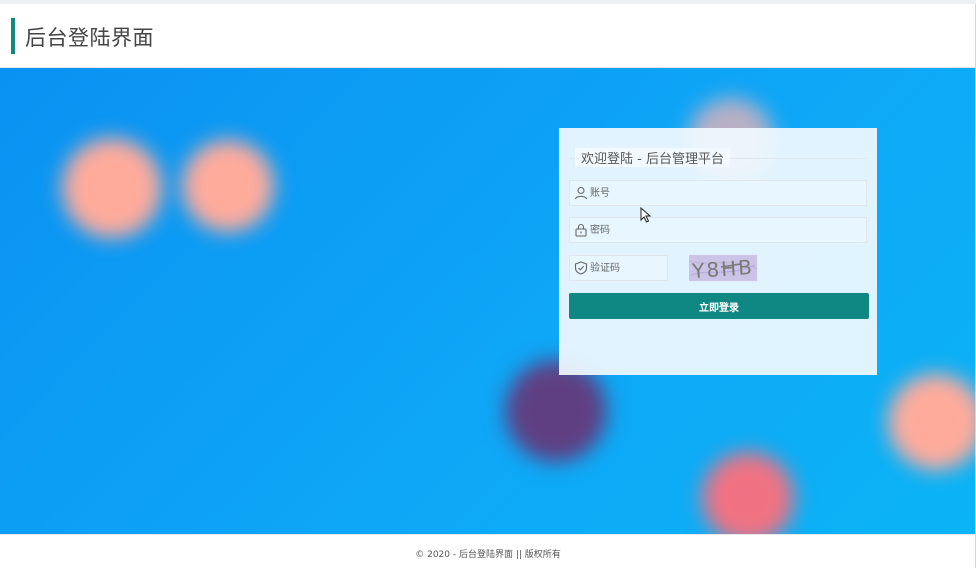 The width and height of the screenshot is (976, 575). I want to click on username-field, so click(718, 193).